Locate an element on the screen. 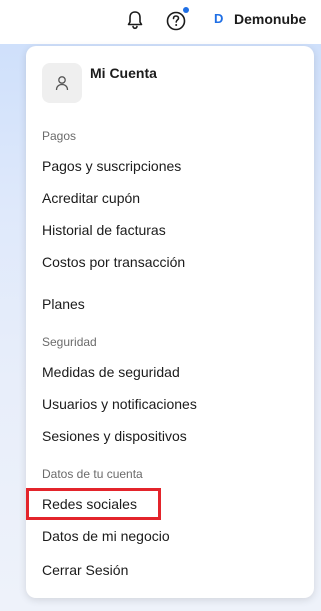 This screenshot has width=321, height=611. menu-item-redes-sociales: Redes sociales is located at coordinates (89, 504).